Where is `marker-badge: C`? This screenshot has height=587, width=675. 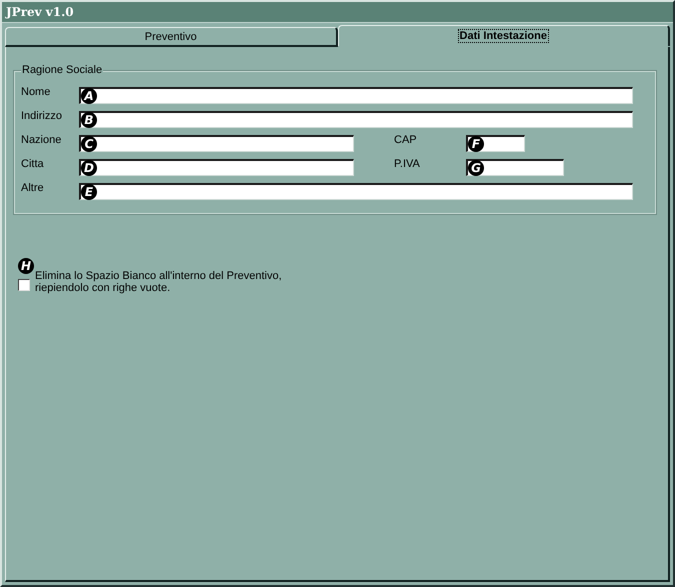 marker-badge: C is located at coordinates (89, 144).